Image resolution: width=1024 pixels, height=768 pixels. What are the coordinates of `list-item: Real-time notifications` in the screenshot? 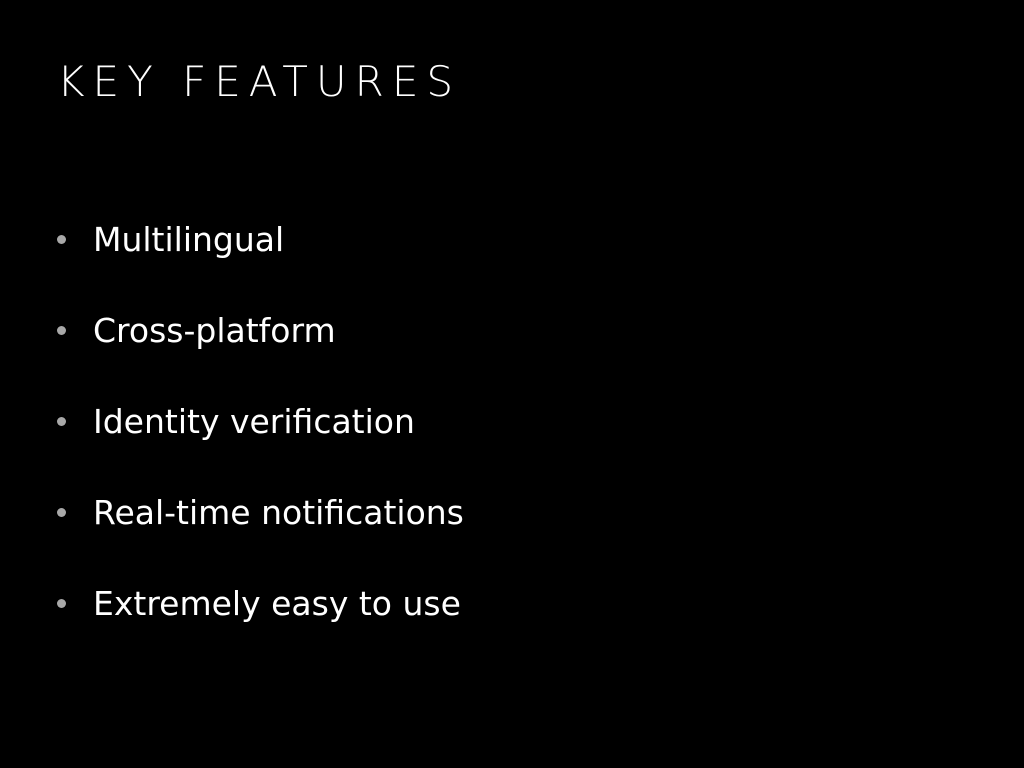 It's located at (260, 536).